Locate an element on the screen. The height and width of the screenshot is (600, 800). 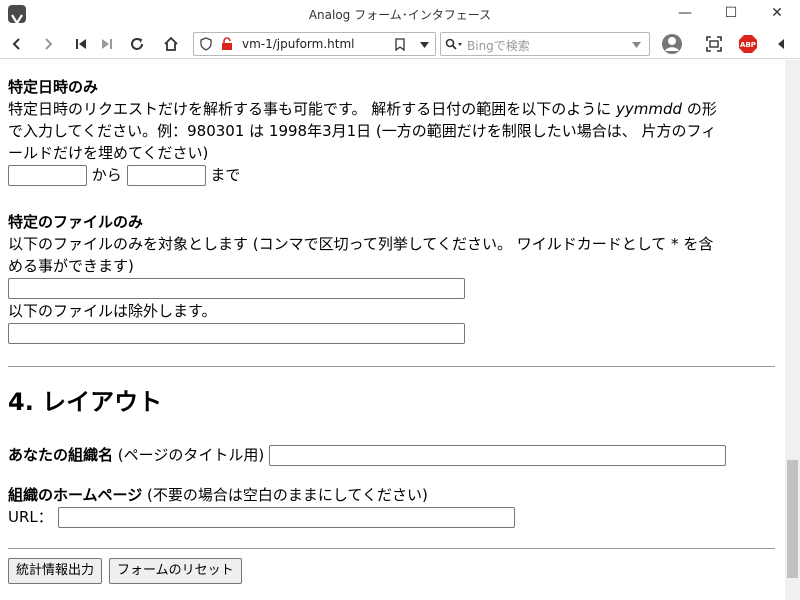
avatar-icon is located at coordinates (672, 44).